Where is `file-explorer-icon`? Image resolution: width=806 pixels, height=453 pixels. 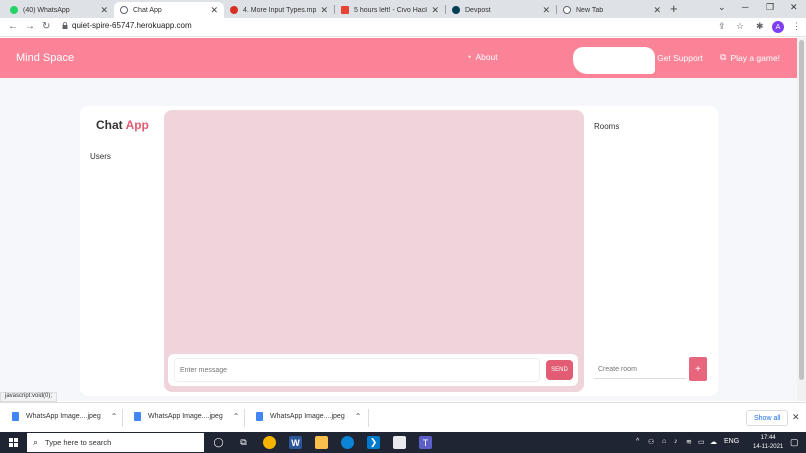 file-explorer-icon is located at coordinates (321, 442).